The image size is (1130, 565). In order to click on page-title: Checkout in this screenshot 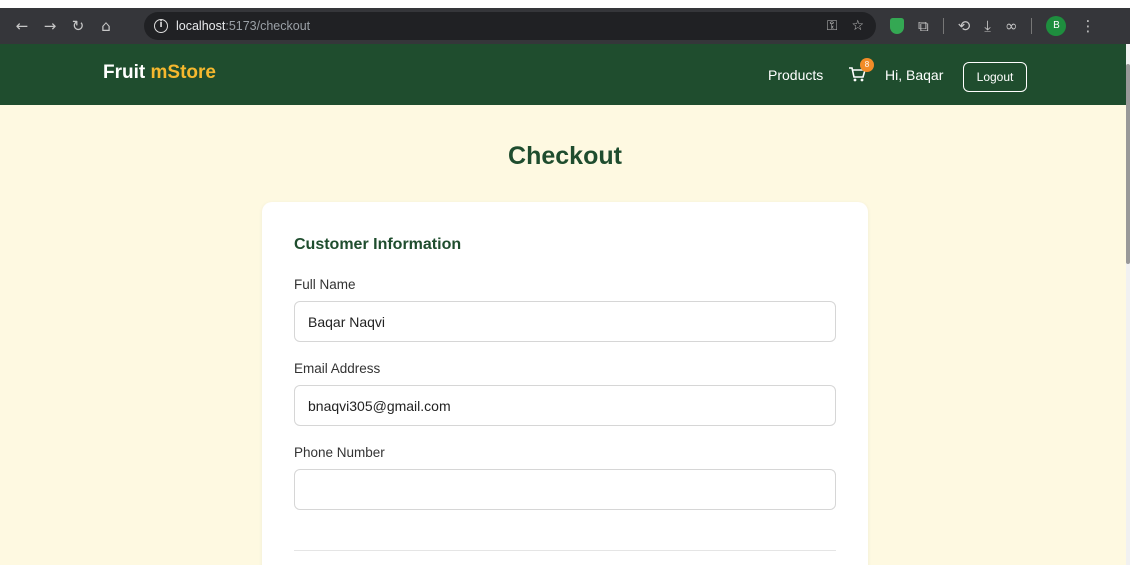, I will do `click(565, 156)`.